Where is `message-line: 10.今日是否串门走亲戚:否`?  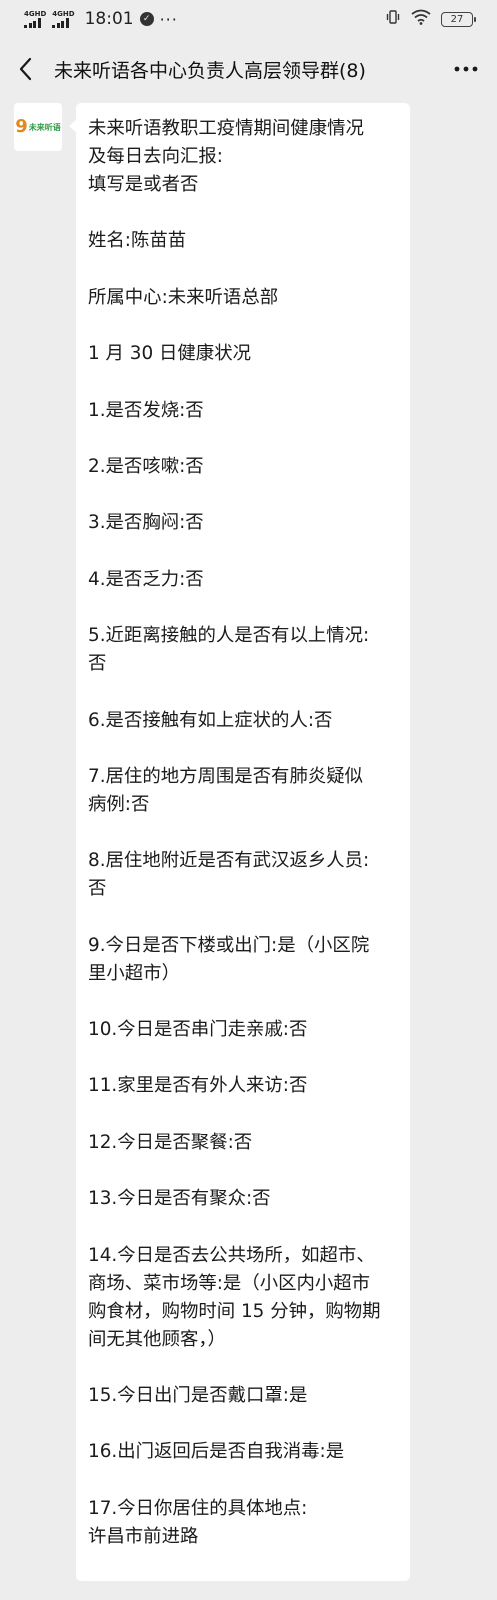 message-line: 10.今日是否串门走亲戚:否 is located at coordinates (198, 1030).